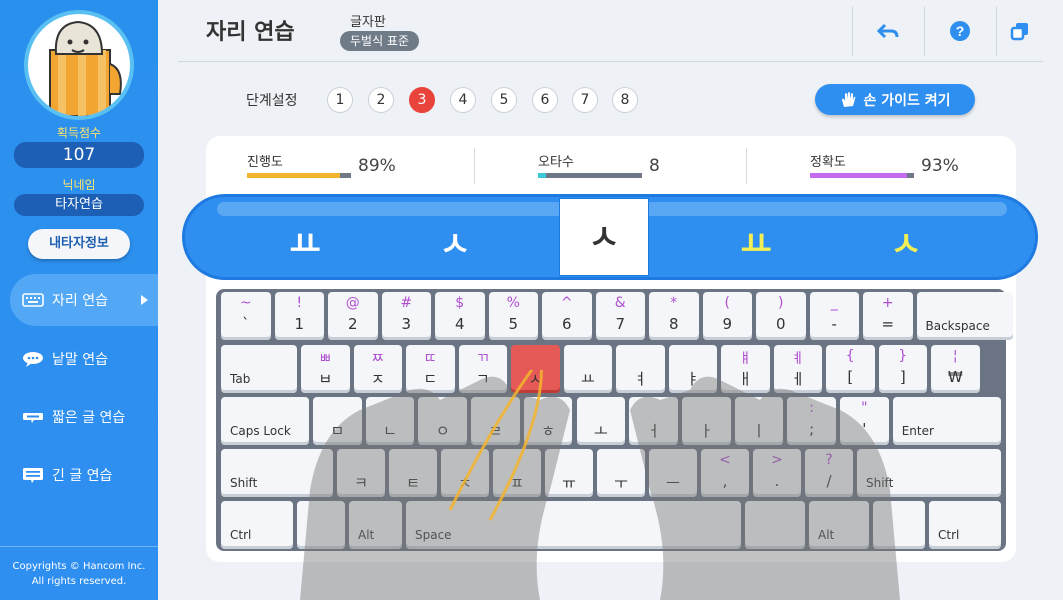  What do you see at coordinates (517, 473) in the screenshot?
I see `key-ㅍ: ㅍ` at bounding box center [517, 473].